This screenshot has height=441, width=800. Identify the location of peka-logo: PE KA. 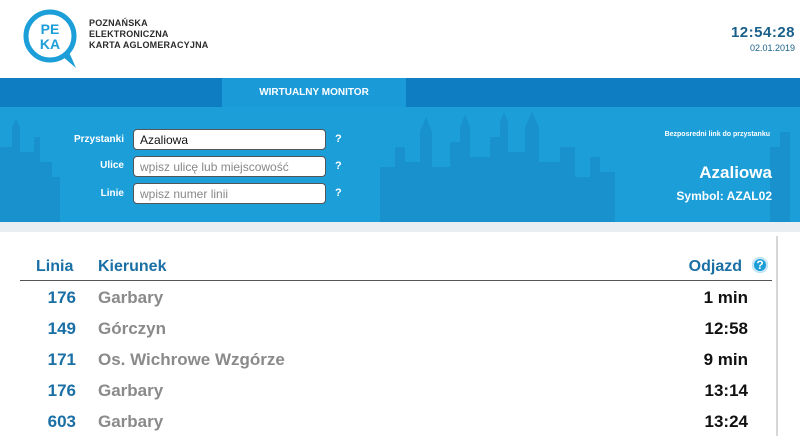
(52, 39).